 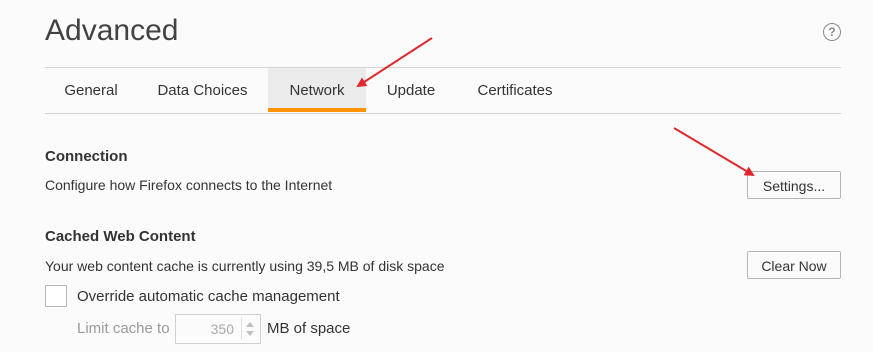 I want to click on stepper-up-icon, so click(x=250, y=324).